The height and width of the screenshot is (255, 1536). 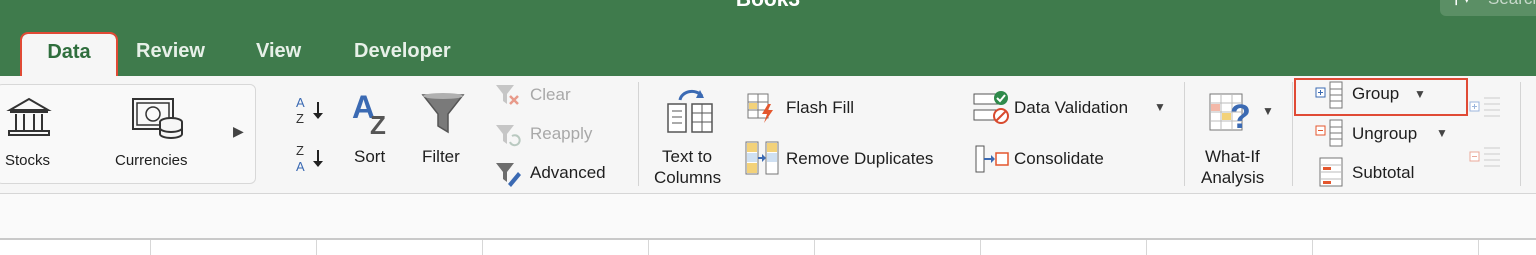 What do you see at coordinates (768, 6) in the screenshot?
I see `window-title: Book3` at bounding box center [768, 6].